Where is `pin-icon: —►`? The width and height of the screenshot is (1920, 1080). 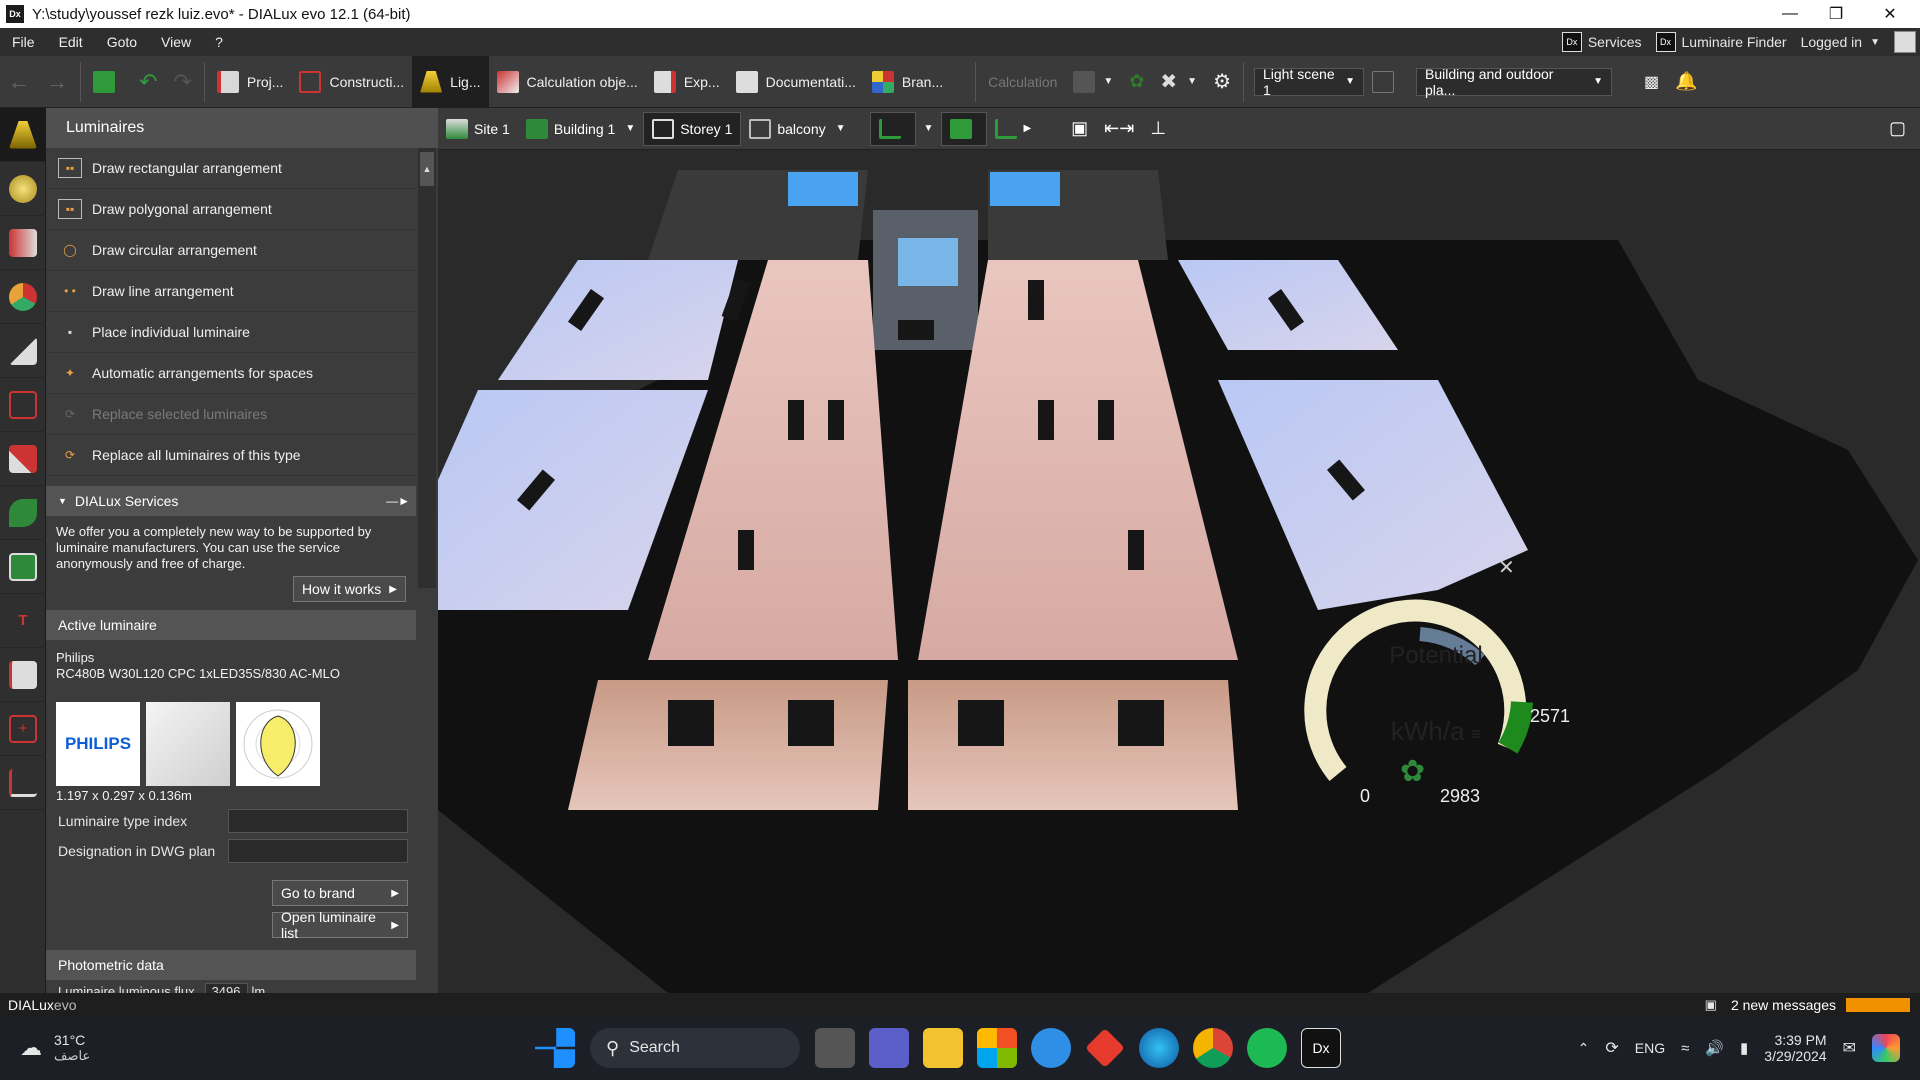 pin-icon: —► is located at coordinates (398, 501).